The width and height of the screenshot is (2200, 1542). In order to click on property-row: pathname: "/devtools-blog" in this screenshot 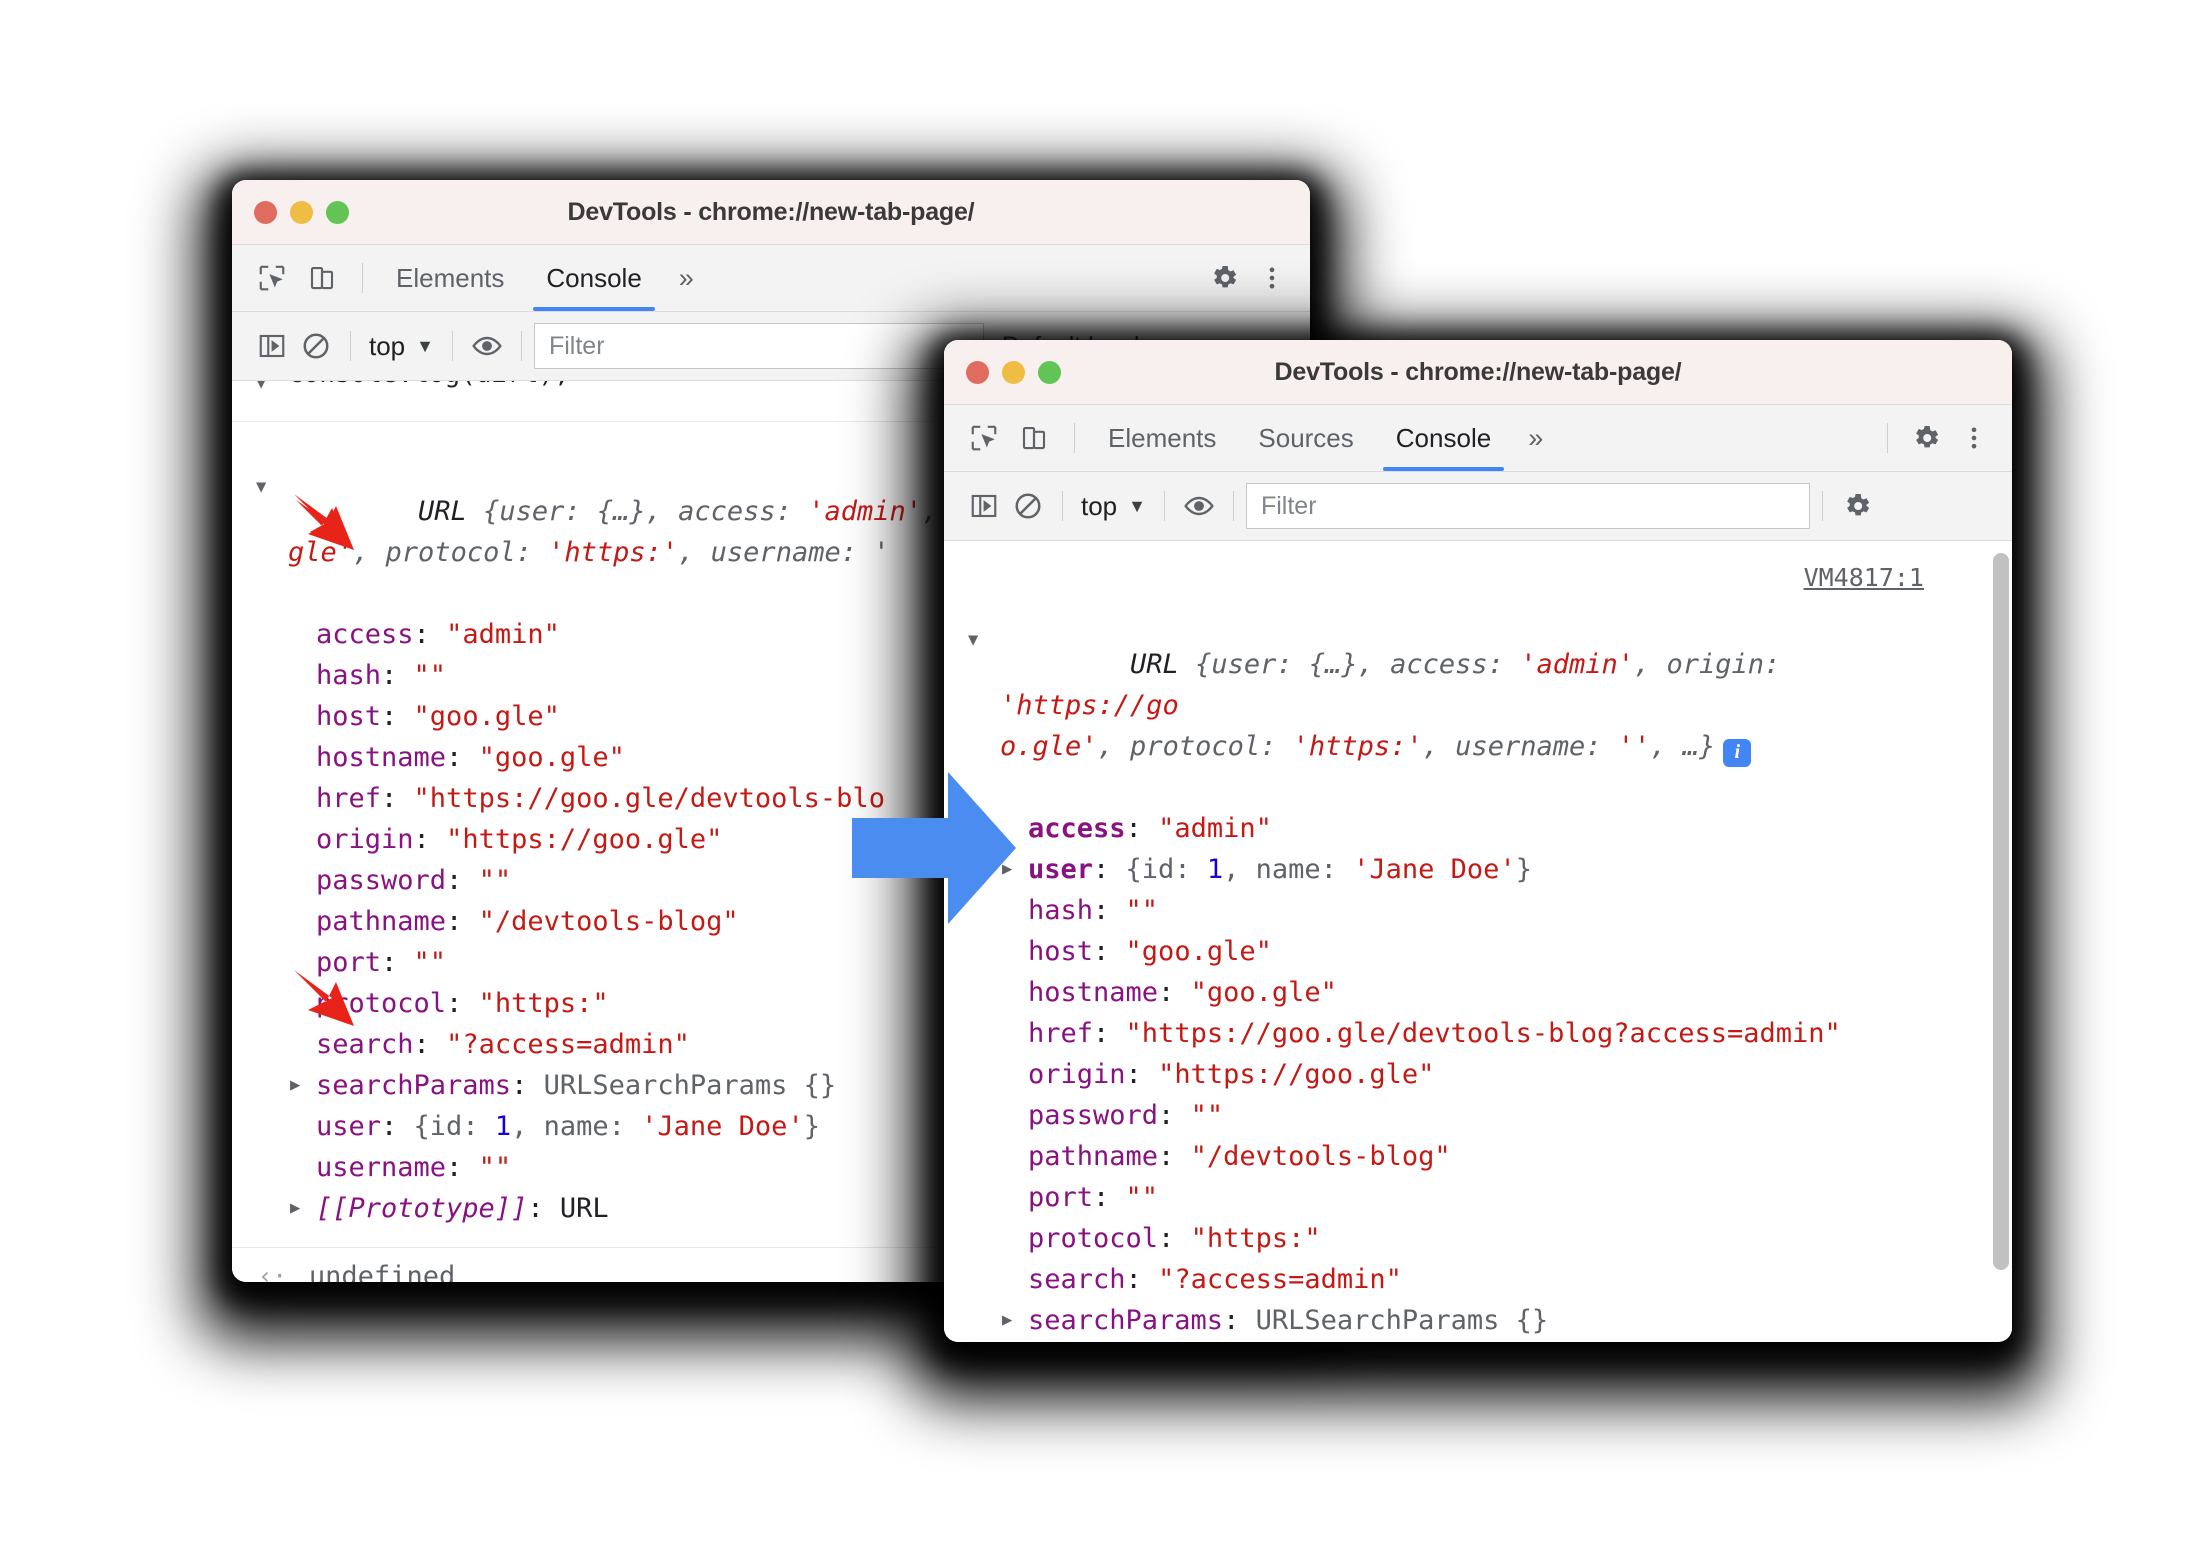, I will do `click(1458, 1156)`.